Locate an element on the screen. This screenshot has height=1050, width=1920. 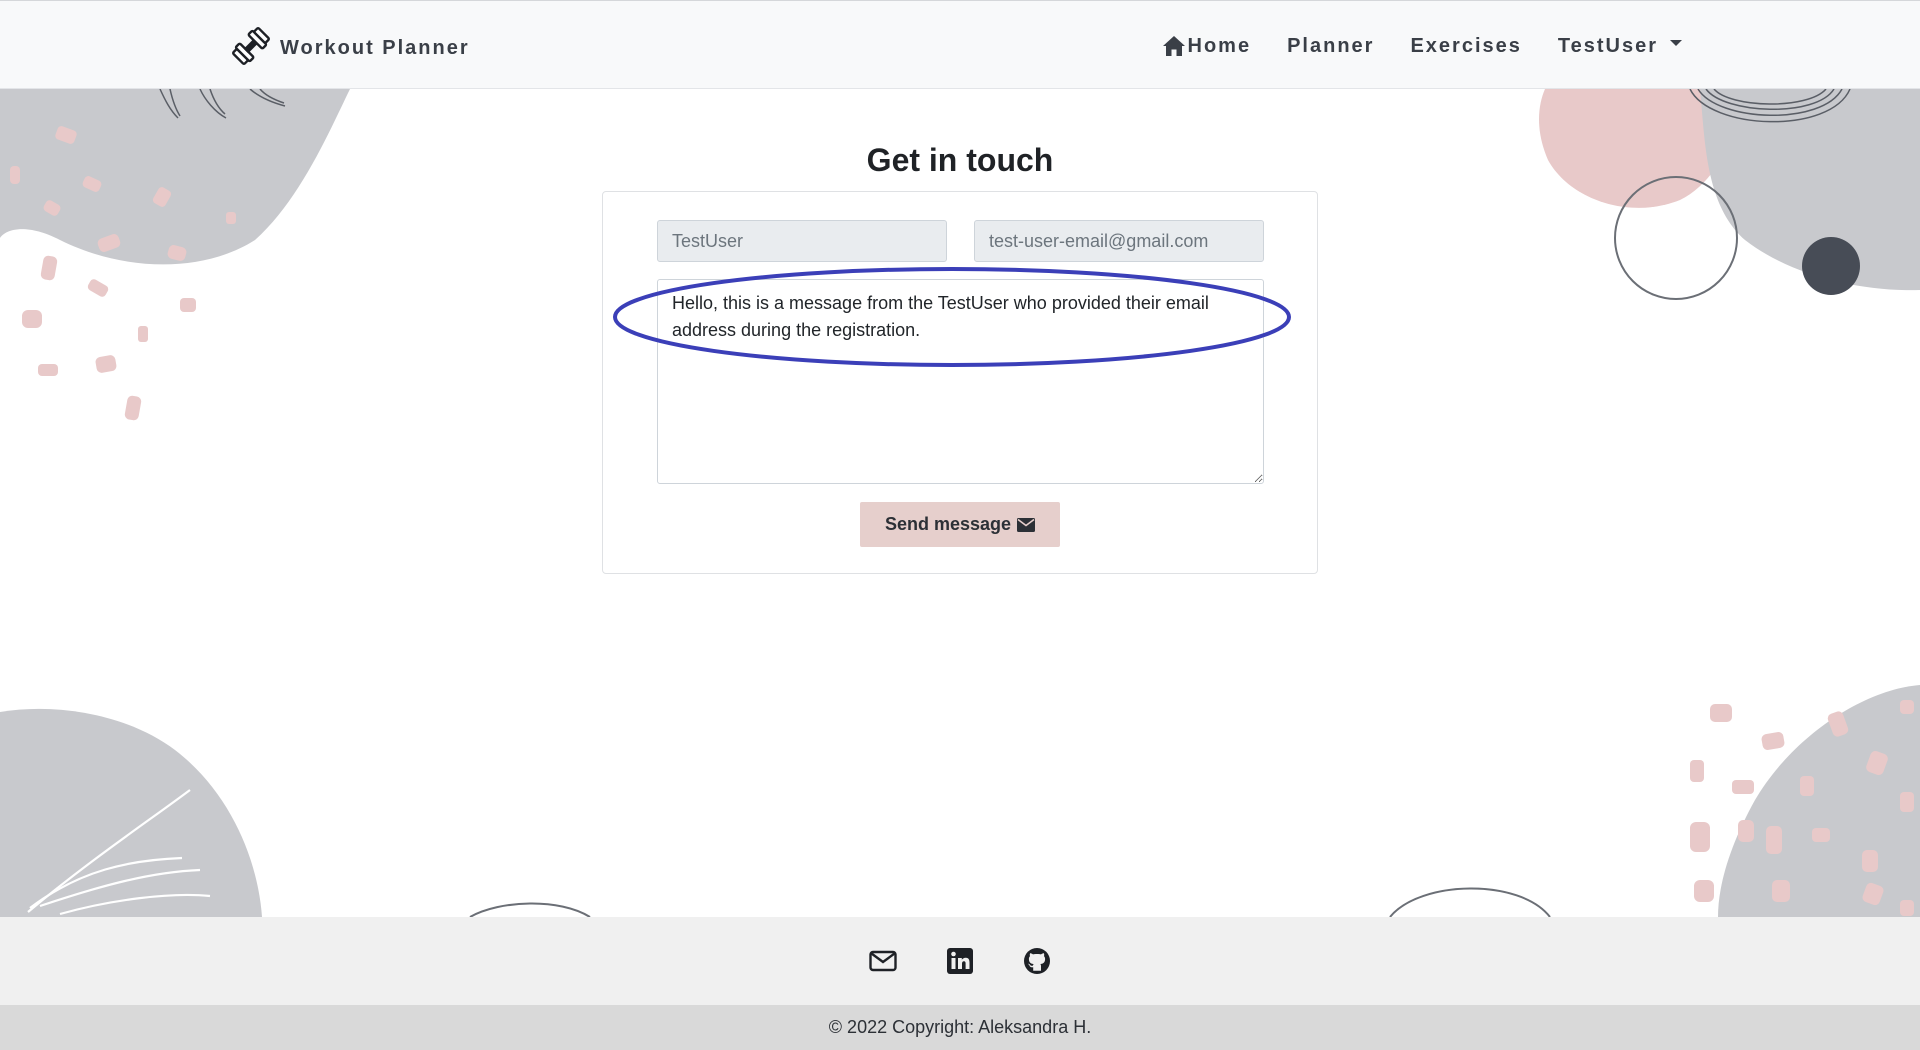
copyright-text: © 2022 Copyright: Aleksandra H. is located at coordinates (960, 1027).